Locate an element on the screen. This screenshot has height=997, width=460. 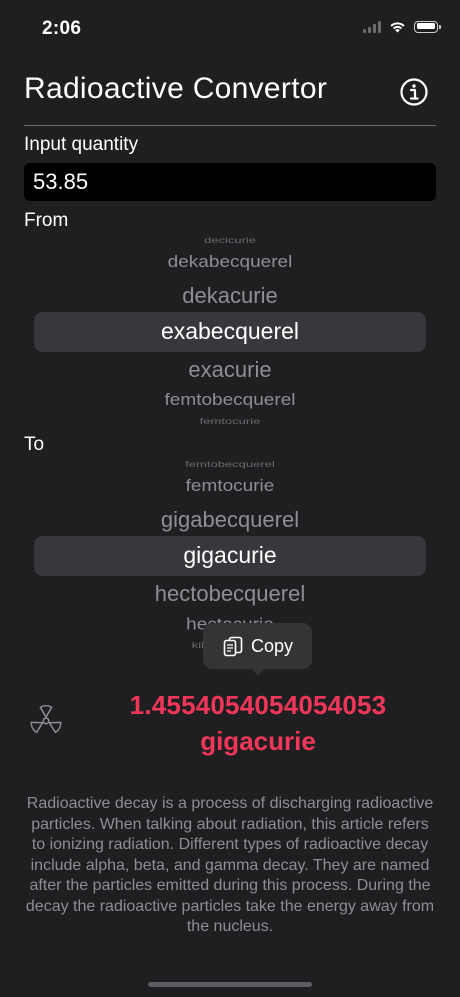
from-picker-option: decicurie is located at coordinates (230, 240).